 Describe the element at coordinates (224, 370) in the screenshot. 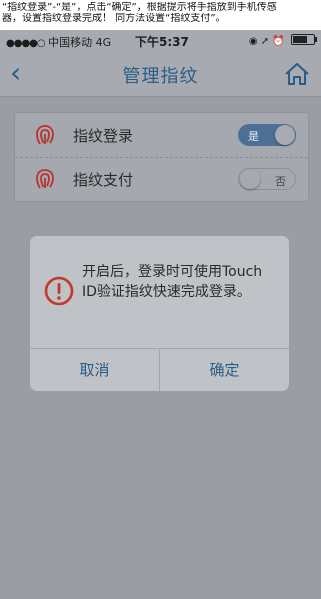

I see `confirm-button: 确定` at that location.